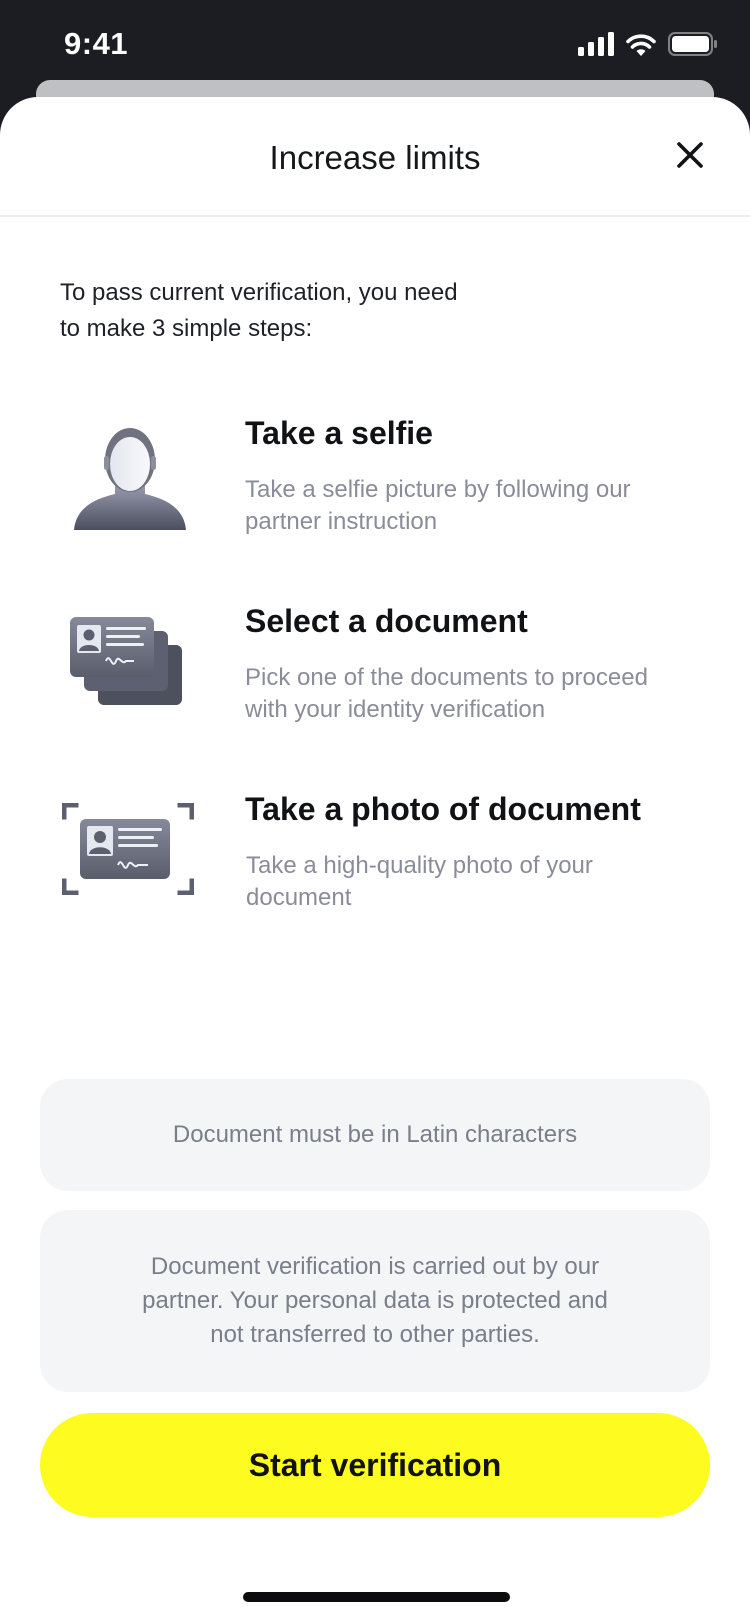 This screenshot has width=750, height=1624. What do you see at coordinates (376, 1597) in the screenshot?
I see `home-indicator` at bounding box center [376, 1597].